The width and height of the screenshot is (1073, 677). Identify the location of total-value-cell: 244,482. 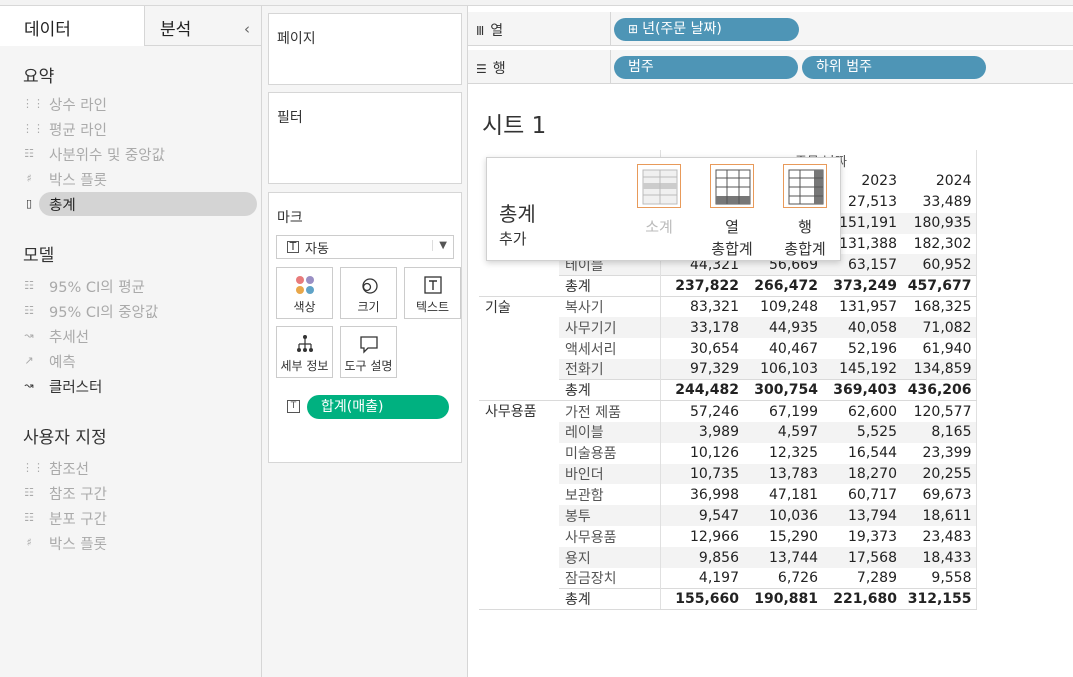
(699, 390).